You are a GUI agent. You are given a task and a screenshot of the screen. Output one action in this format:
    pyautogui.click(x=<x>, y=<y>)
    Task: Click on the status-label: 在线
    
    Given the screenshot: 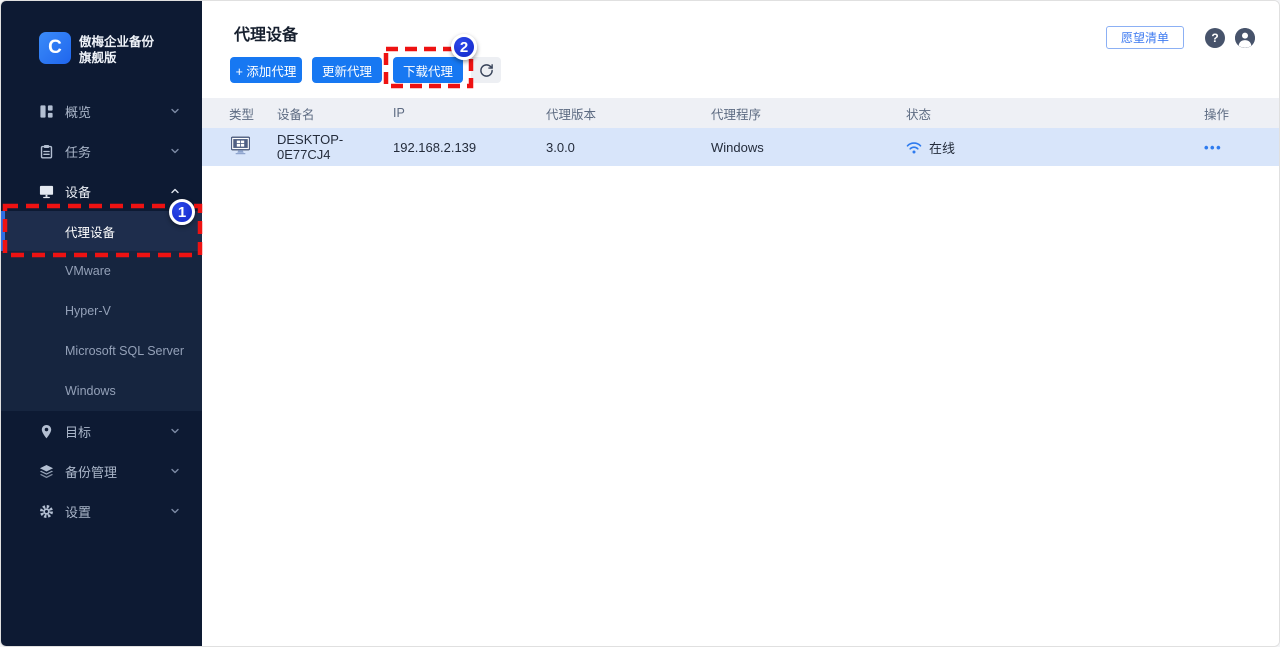 What is the action you would take?
    pyautogui.click(x=942, y=148)
    